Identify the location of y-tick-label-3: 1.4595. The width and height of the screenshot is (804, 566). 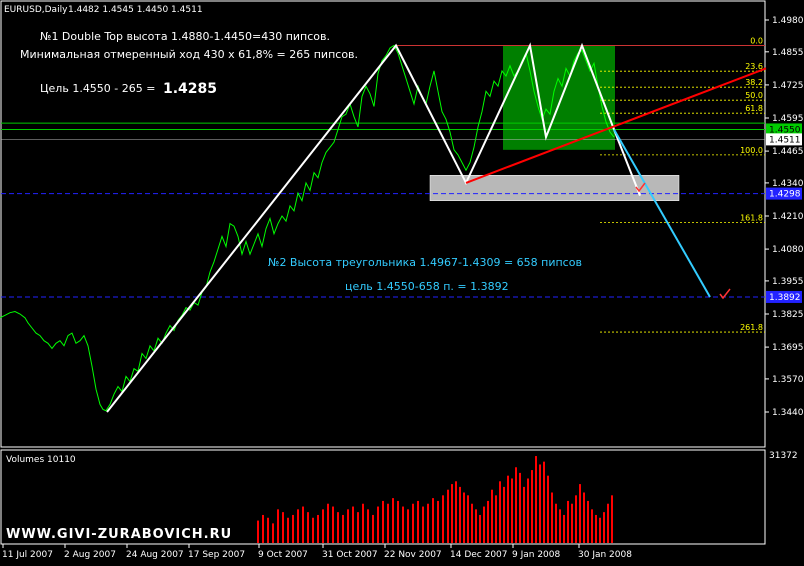
(788, 119).